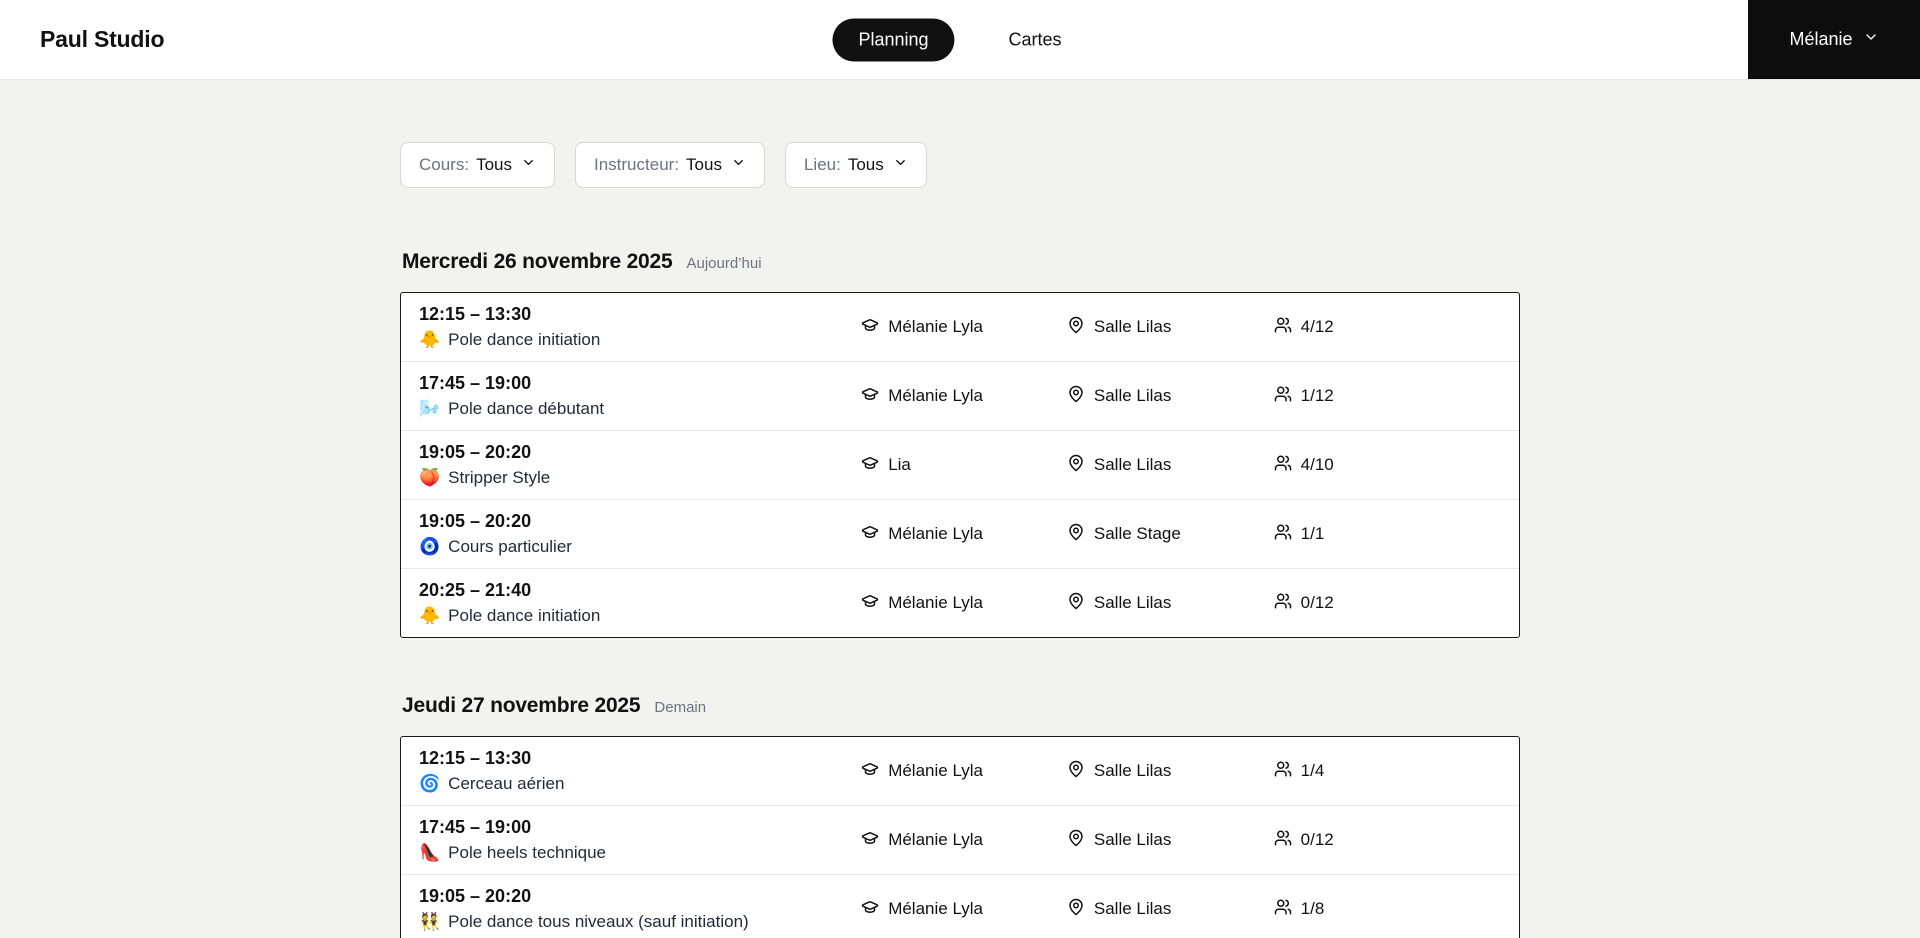 The width and height of the screenshot is (1920, 938). What do you see at coordinates (506, 783) in the screenshot?
I see `course-name: Cerceau aérien` at bounding box center [506, 783].